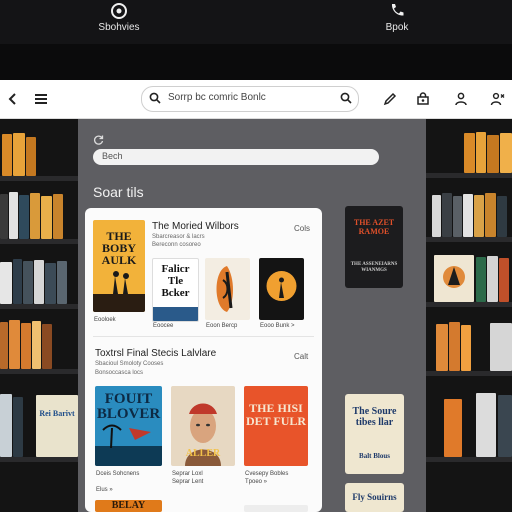 This screenshot has width=512, height=512. Describe the element at coordinates (203, 426) in the screenshot. I see `book-cover: ALLER` at that location.